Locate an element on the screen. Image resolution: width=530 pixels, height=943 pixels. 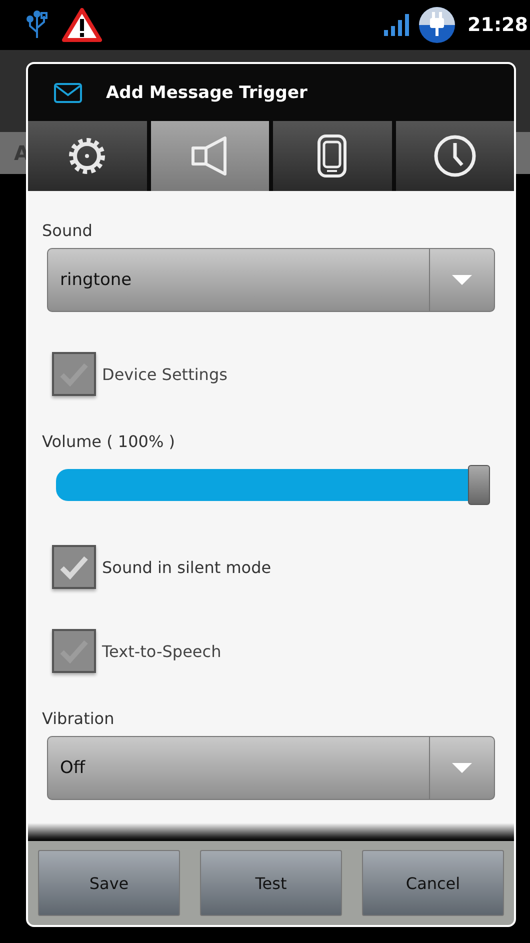
slider-label: Volume ( 100% ) is located at coordinates (108, 441).